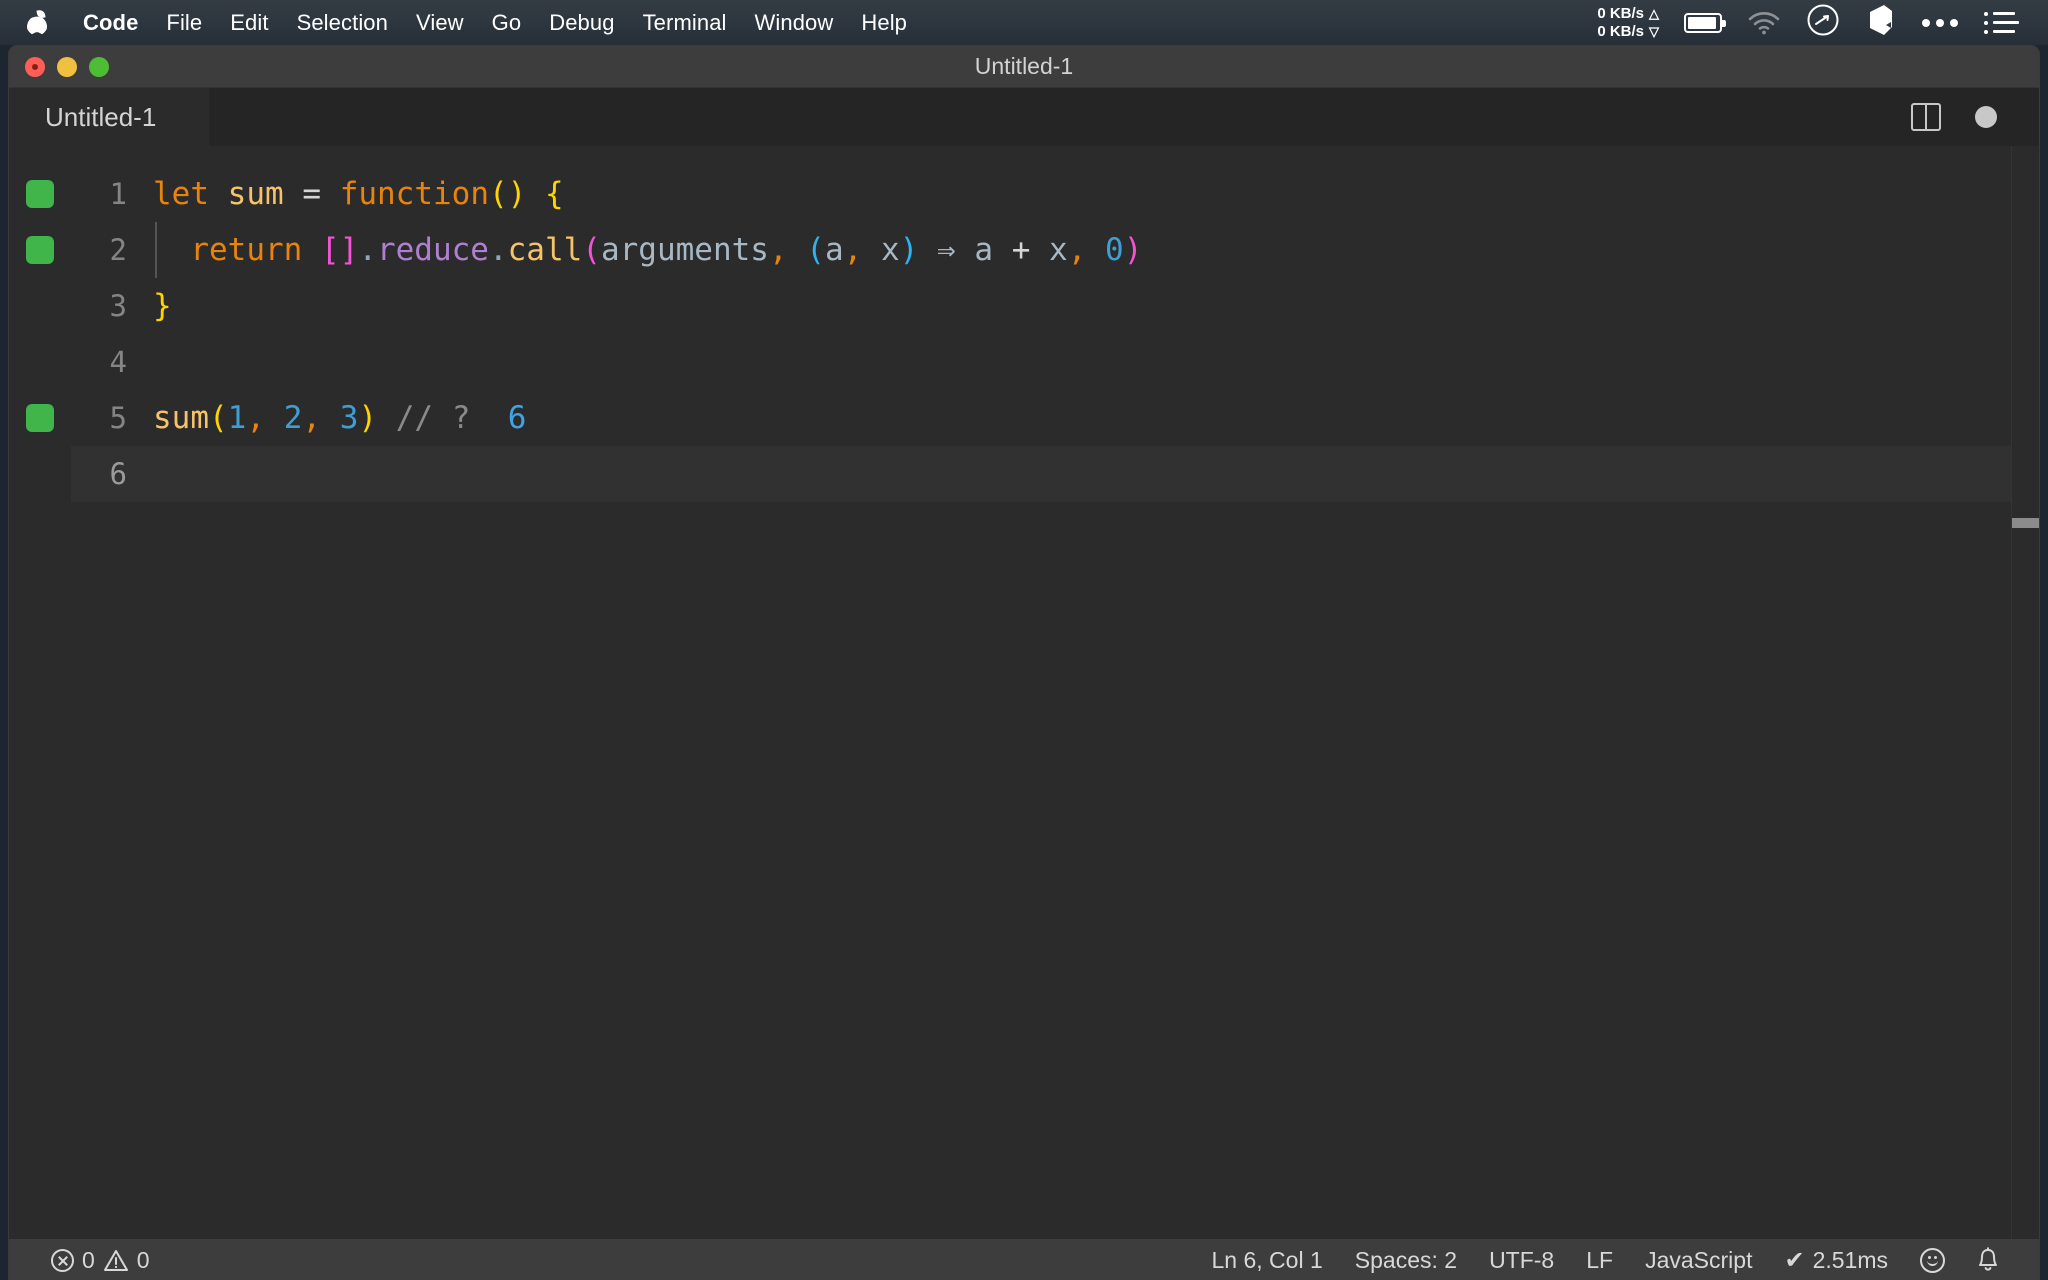  Describe the element at coordinates (237, 418) in the screenshot. I see `code-token: 1` at that location.